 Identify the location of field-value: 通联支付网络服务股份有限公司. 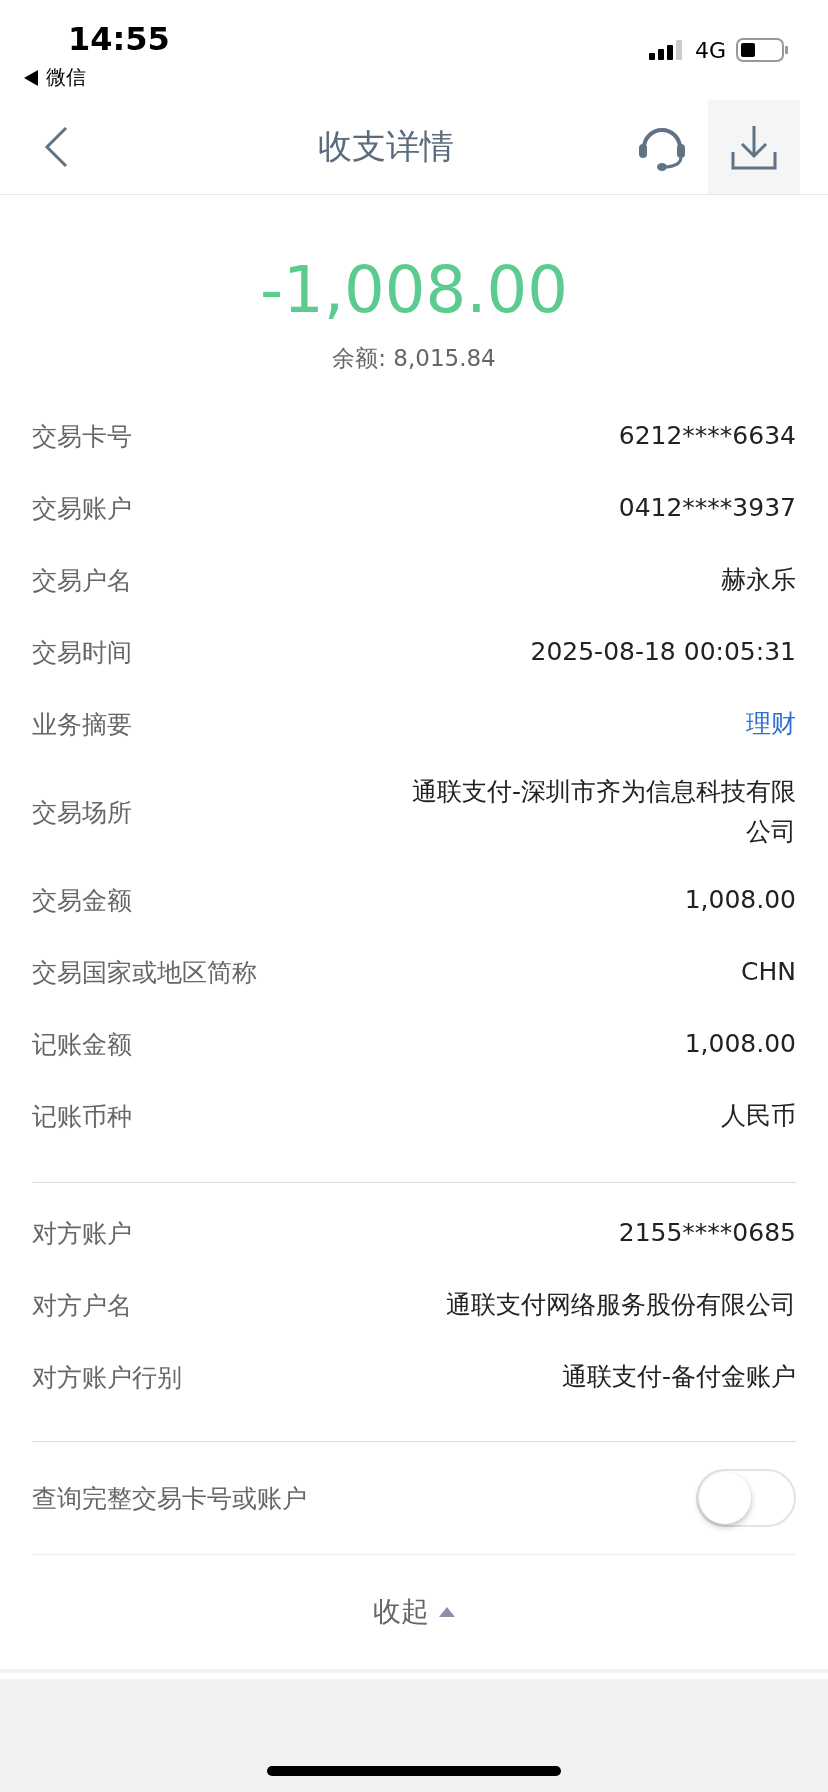
(621, 1305).